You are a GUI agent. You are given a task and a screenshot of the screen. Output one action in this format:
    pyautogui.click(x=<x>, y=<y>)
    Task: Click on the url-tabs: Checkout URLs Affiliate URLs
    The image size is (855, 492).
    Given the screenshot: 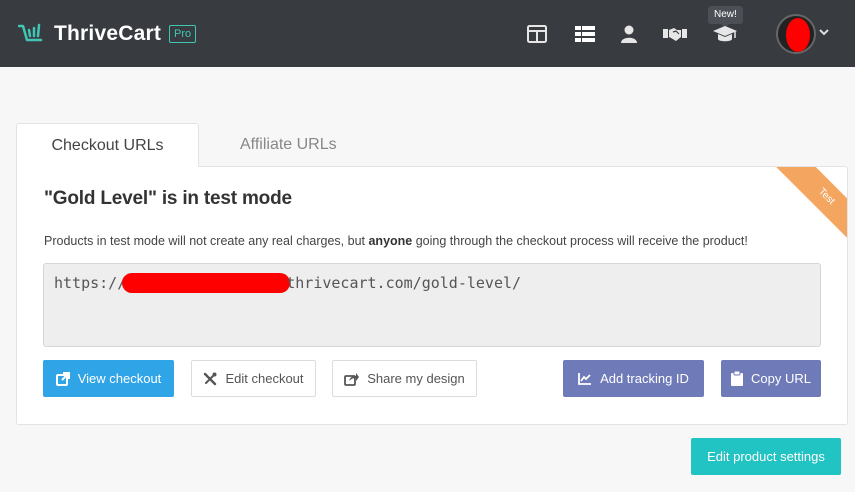 What is the action you would take?
    pyautogui.click(x=176, y=145)
    